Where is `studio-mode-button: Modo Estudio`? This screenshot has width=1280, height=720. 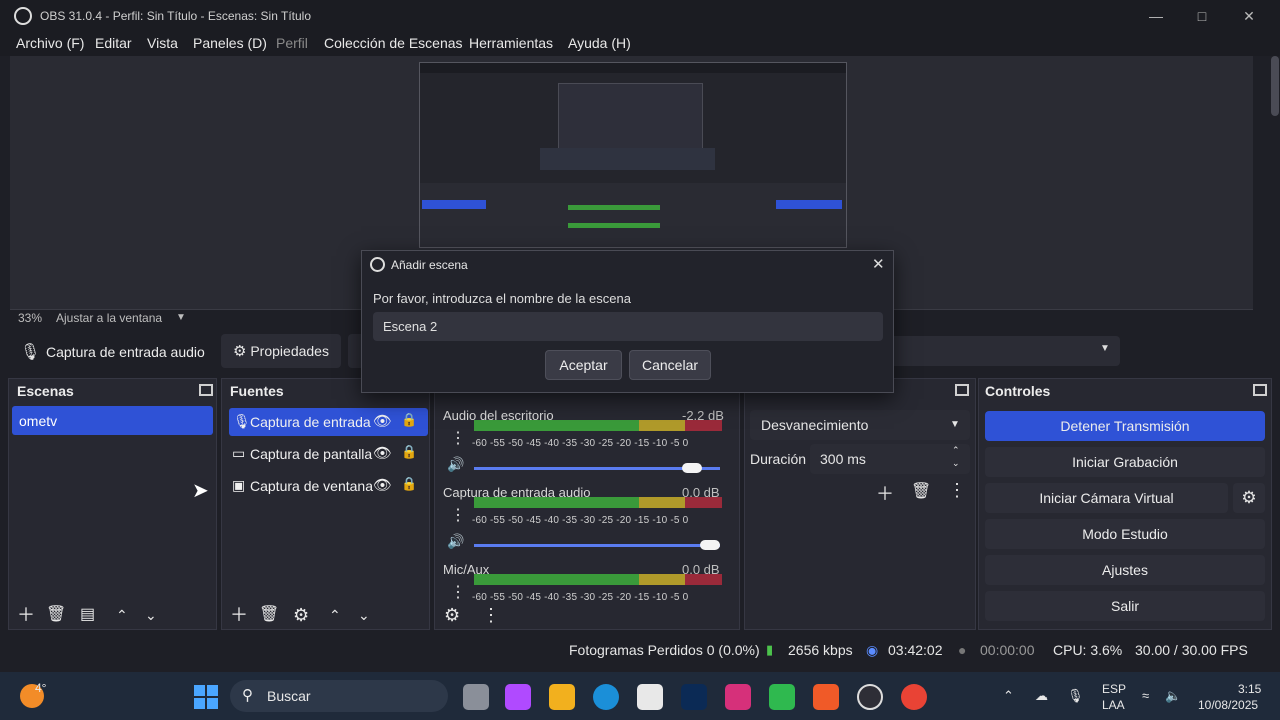 studio-mode-button: Modo Estudio is located at coordinates (1125, 534).